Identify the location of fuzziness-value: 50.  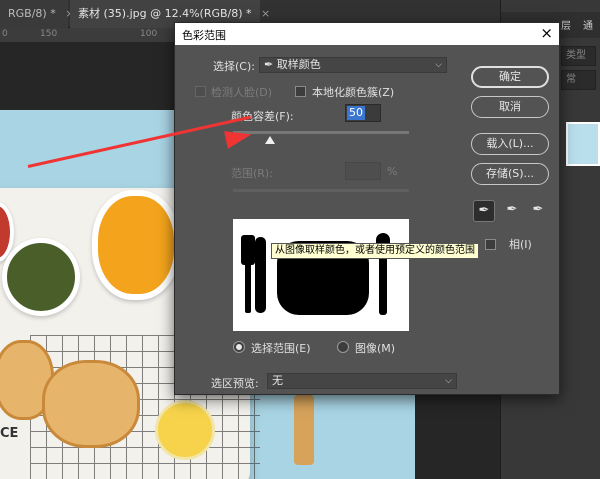
(356, 113).